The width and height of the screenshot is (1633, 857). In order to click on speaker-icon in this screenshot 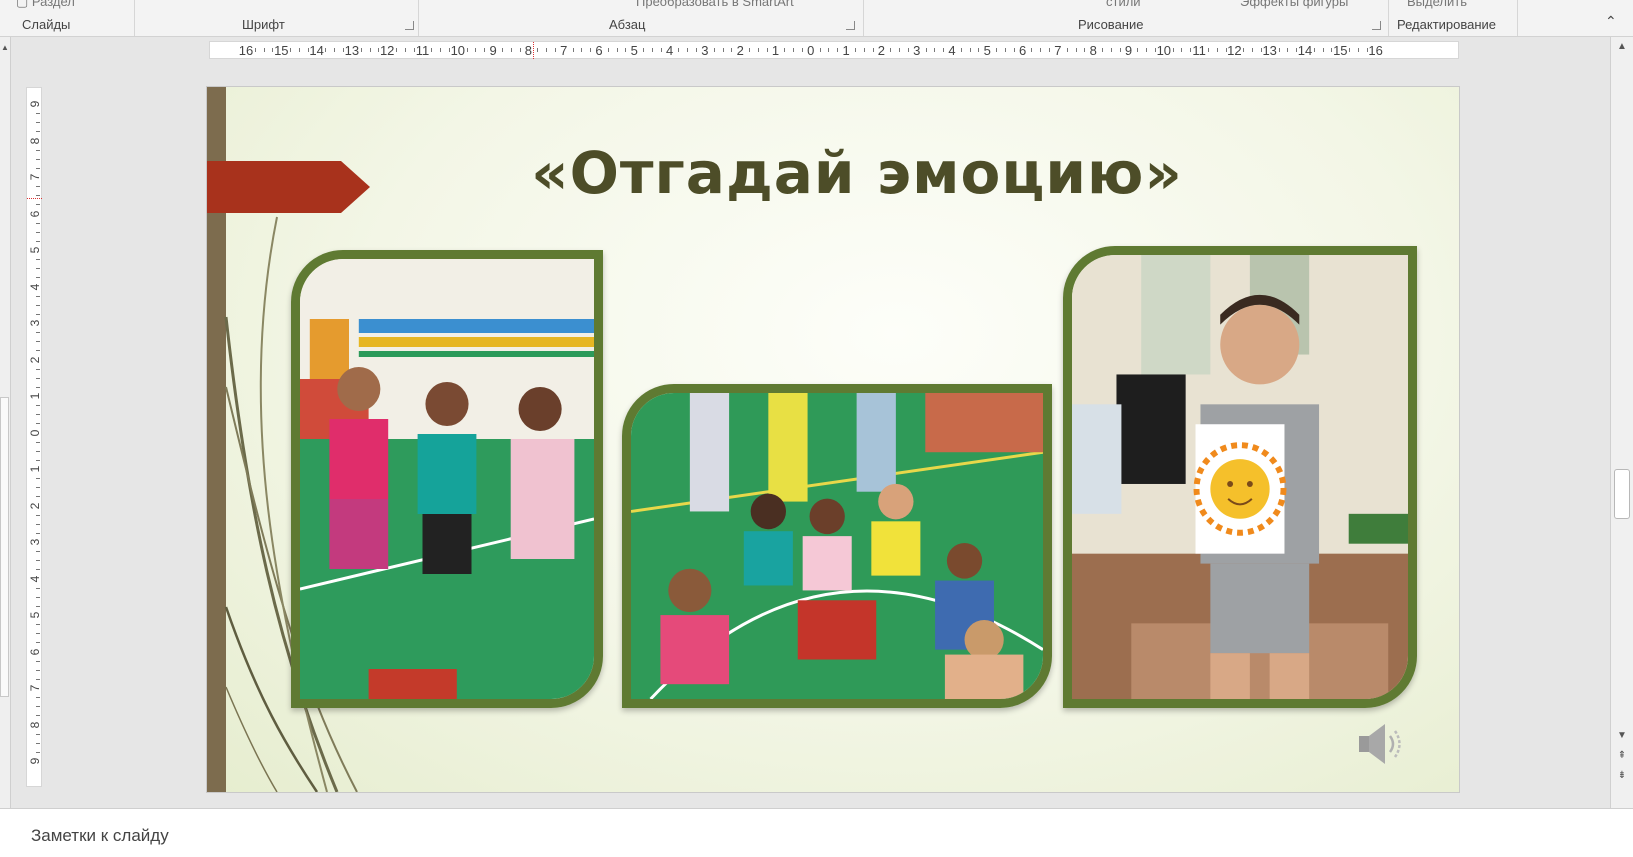, I will do `click(1382, 744)`.